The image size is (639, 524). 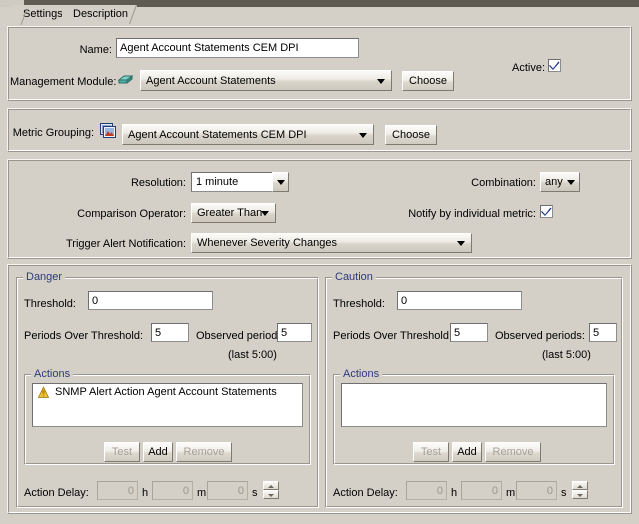 I want to click on management-module-choose-button: Choose, so click(x=428, y=81).